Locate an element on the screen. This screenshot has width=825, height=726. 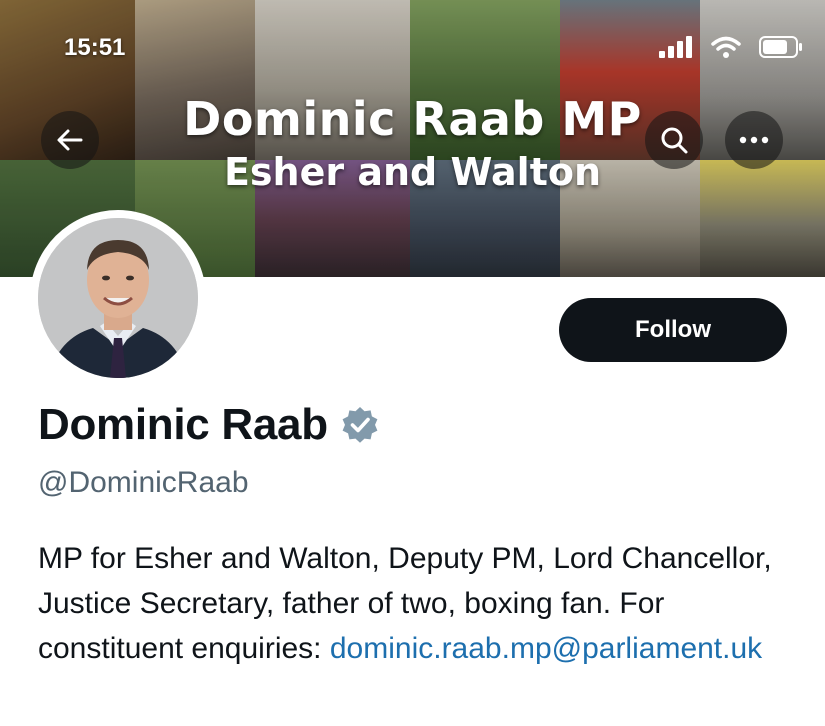
battery-icon is located at coordinates (780, 47).